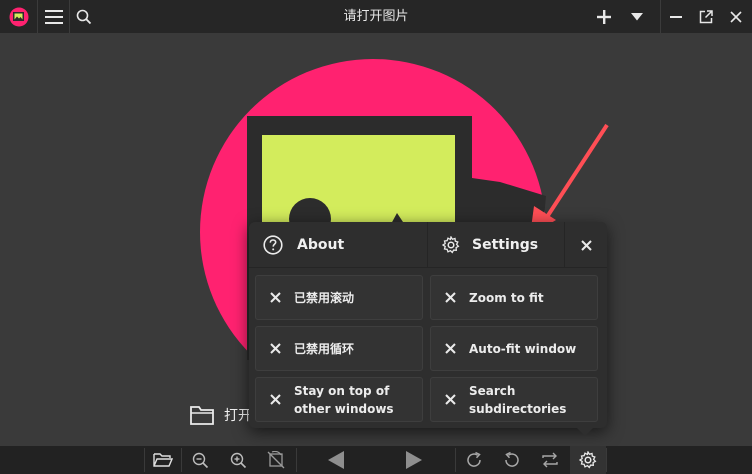  I want to click on app-logo-button, so click(18, 16).